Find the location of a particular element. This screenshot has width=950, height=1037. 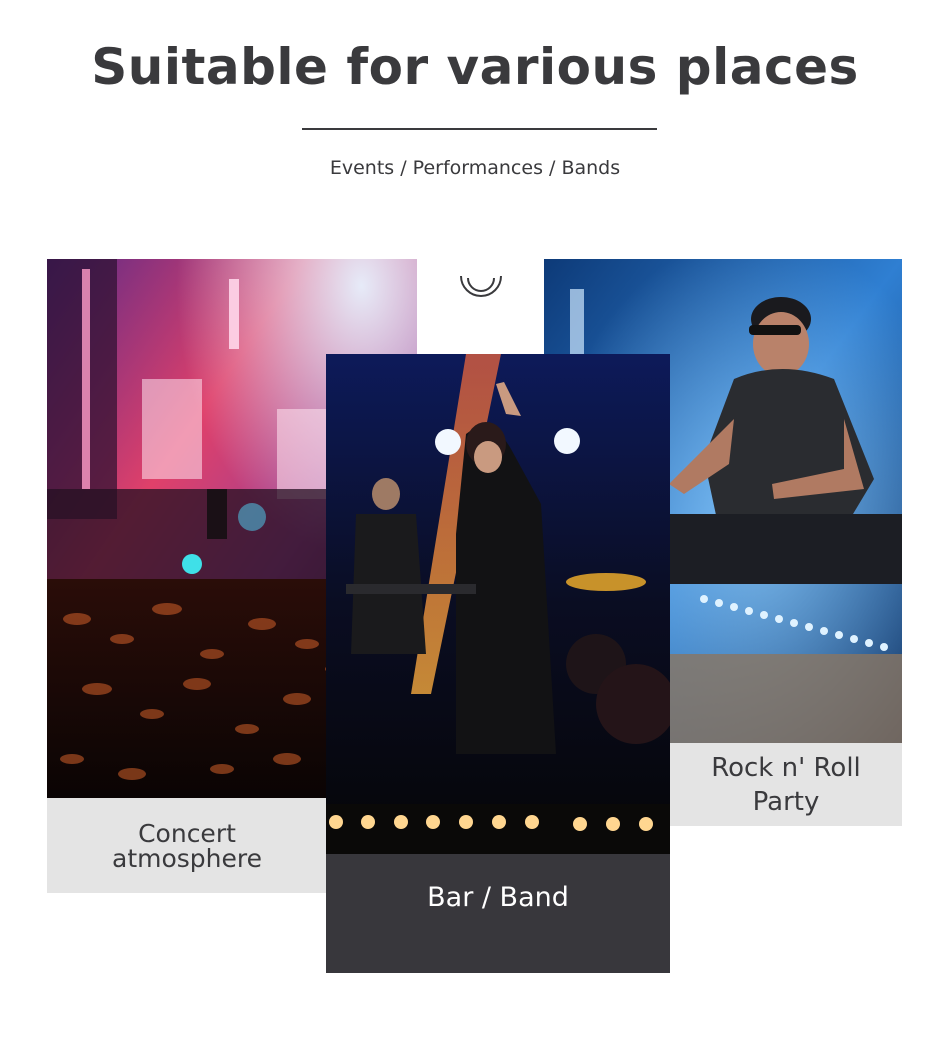

caption-concert-line1: Concert is located at coordinates (187, 833).